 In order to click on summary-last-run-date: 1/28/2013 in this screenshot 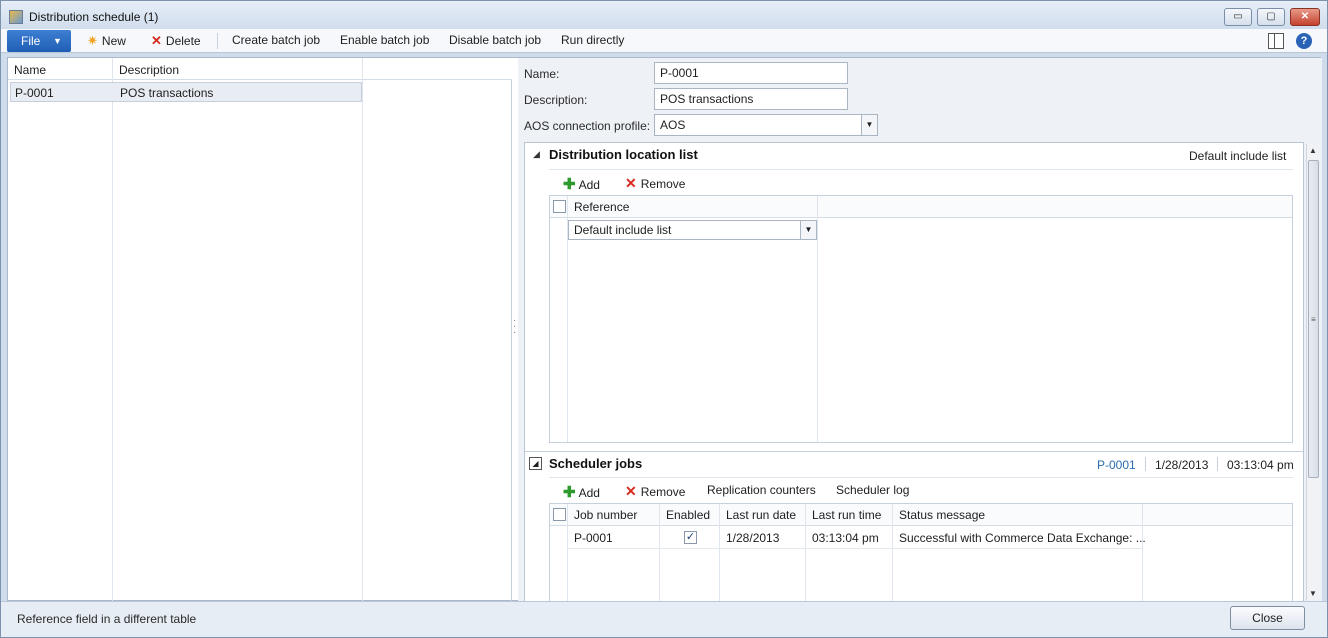, I will do `click(1182, 465)`.